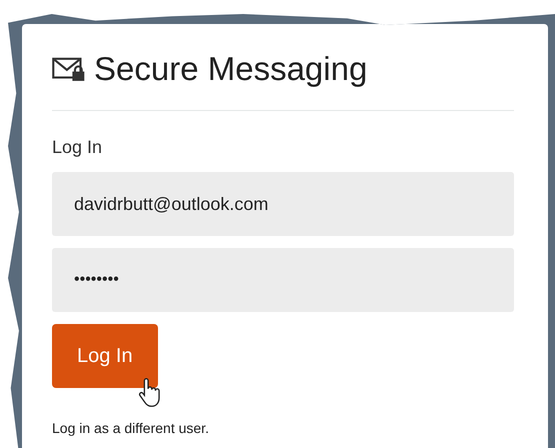  Describe the element at coordinates (231, 69) in the screenshot. I see `page-title: Secure Messaging` at that location.